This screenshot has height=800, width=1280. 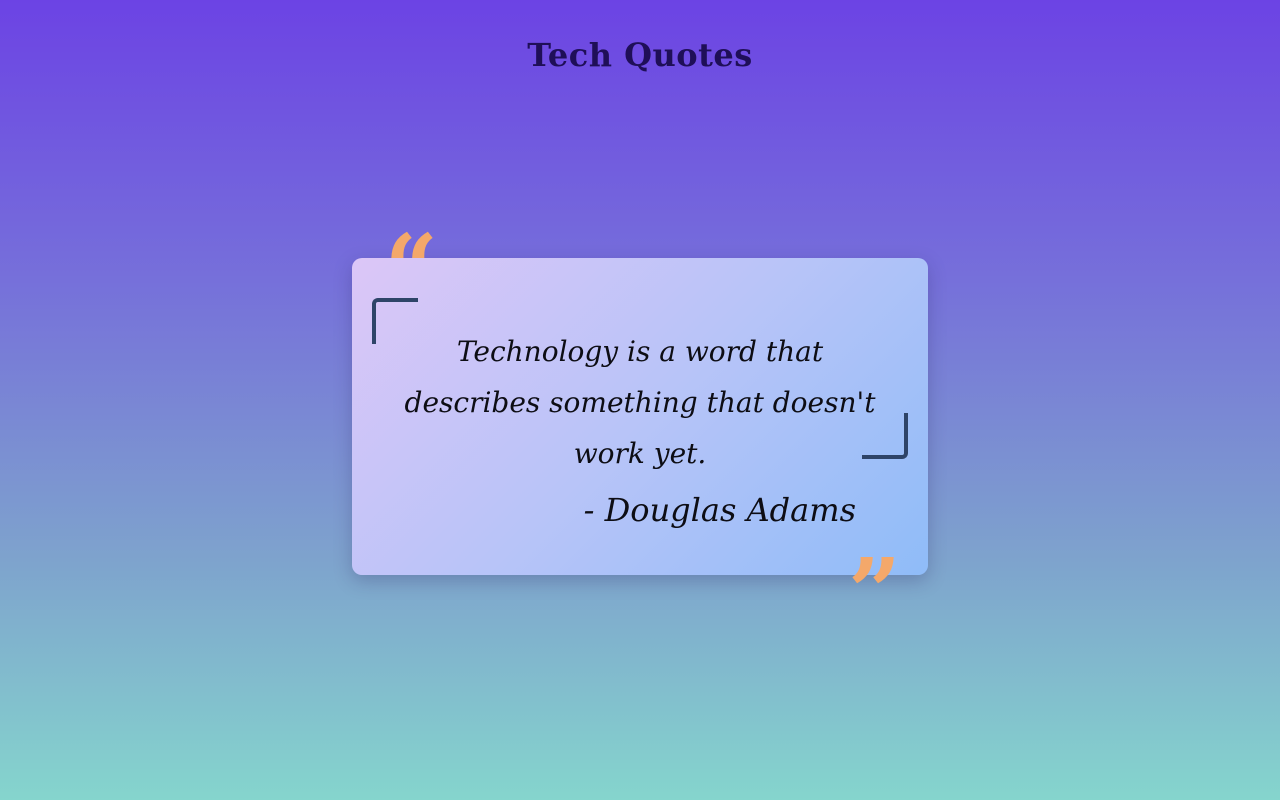 I want to click on opening-quote-icon: “, so click(x=411, y=268).